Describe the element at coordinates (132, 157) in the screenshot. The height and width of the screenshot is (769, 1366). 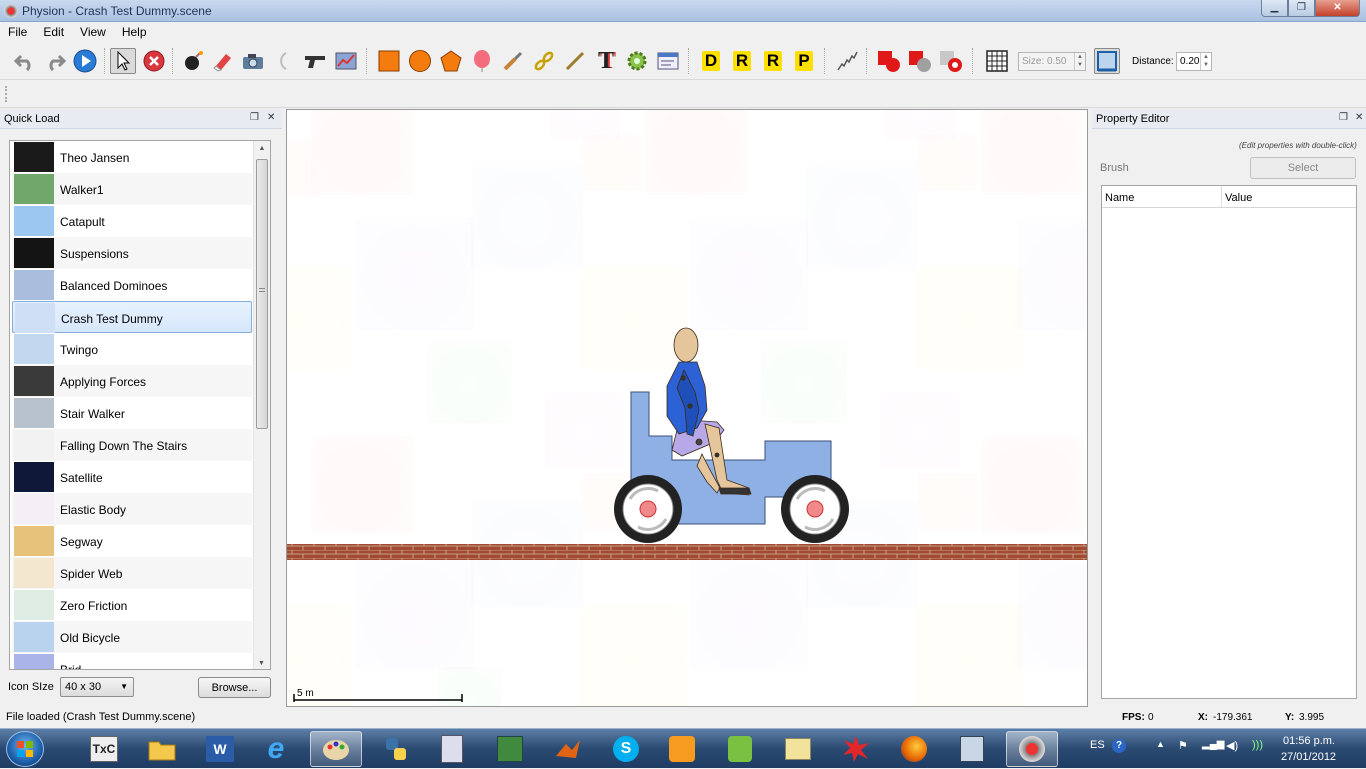
I see `list-item: Theo Jansen` at that location.